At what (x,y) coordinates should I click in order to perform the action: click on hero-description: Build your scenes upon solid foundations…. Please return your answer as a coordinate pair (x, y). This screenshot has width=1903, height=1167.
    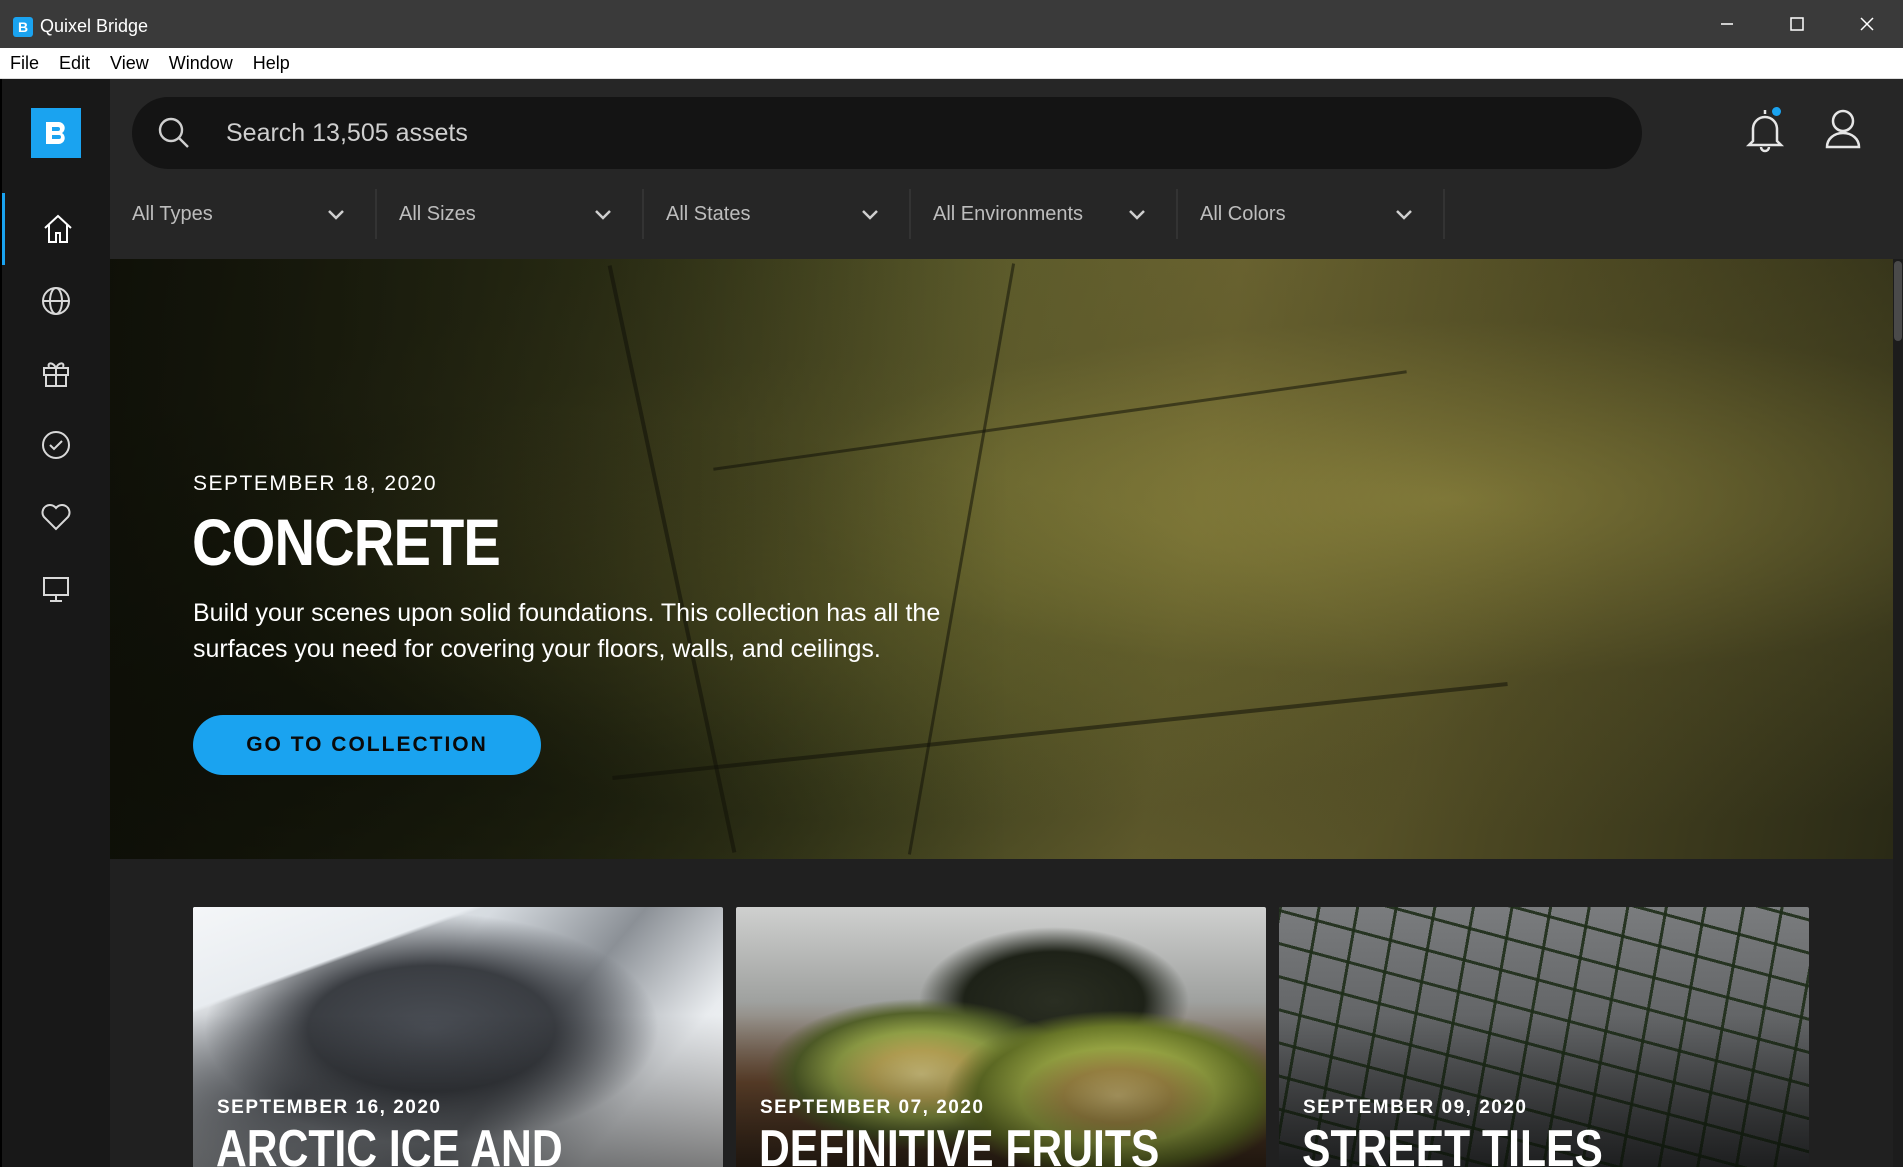
    Looking at the image, I should click on (567, 631).